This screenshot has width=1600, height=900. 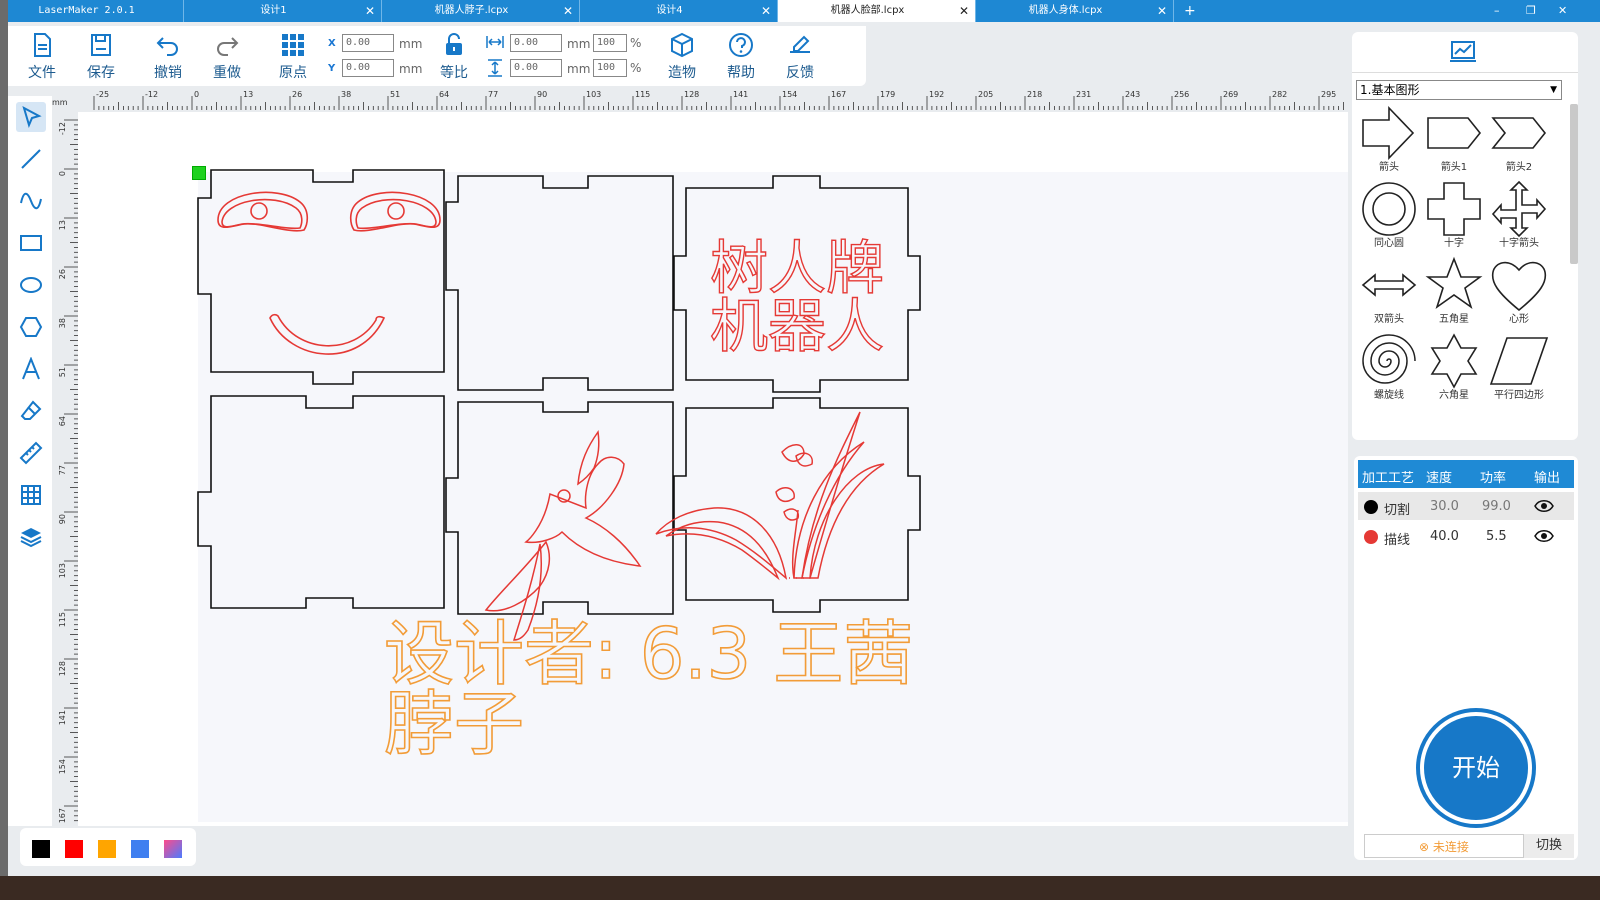 What do you see at coordinates (1476, 768) in the screenshot?
I see `start-button: 开始` at bounding box center [1476, 768].